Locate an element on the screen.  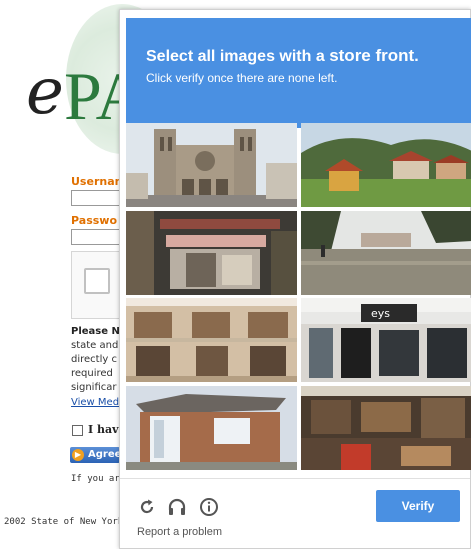
info-icon is located at coordinates (209, 507).